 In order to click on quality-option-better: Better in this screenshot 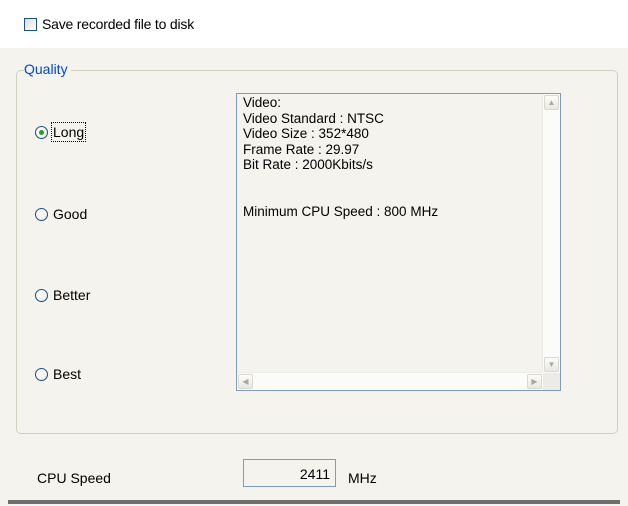, I will do `click(62, 295)`.